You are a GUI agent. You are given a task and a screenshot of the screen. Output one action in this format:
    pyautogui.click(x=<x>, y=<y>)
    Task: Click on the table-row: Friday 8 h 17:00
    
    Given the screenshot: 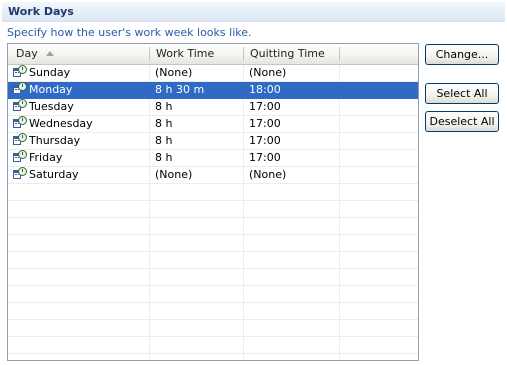 What is the action you would take?
    pyautogui.click(x=213, y=158)
    